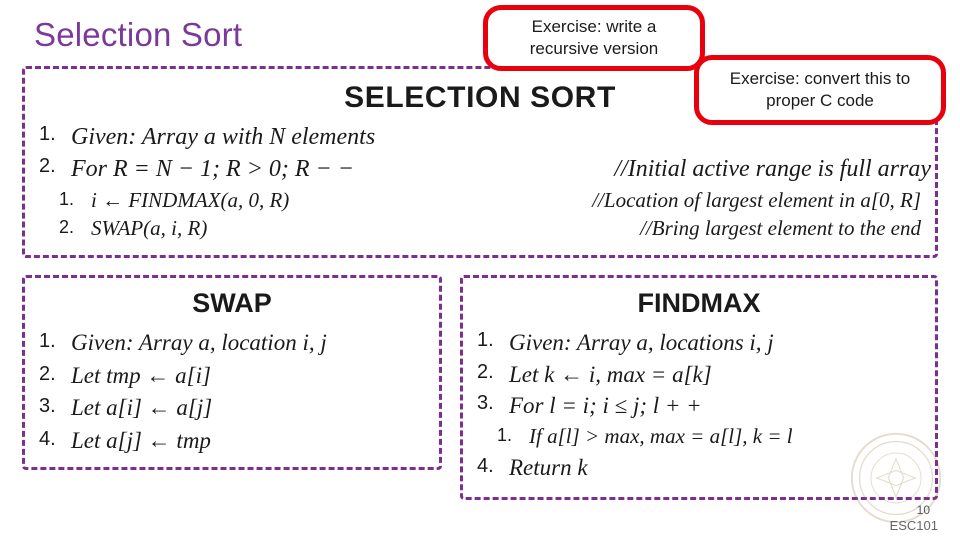 Image resolution: width=960 pixels, height=540 pixels. I want to click on list-item: 3. Let a[i] ← a[j], so click(238, 408).